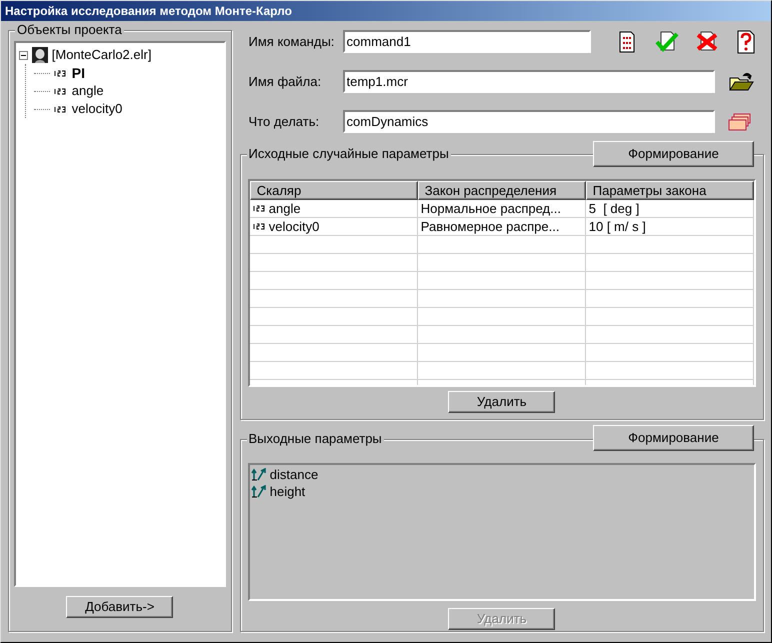 Image resolution: width=772 pixels, height=643 pixels. Describe the element at coordinates (294, 474) in the screenshot. I see `list-item: distance` at that location.